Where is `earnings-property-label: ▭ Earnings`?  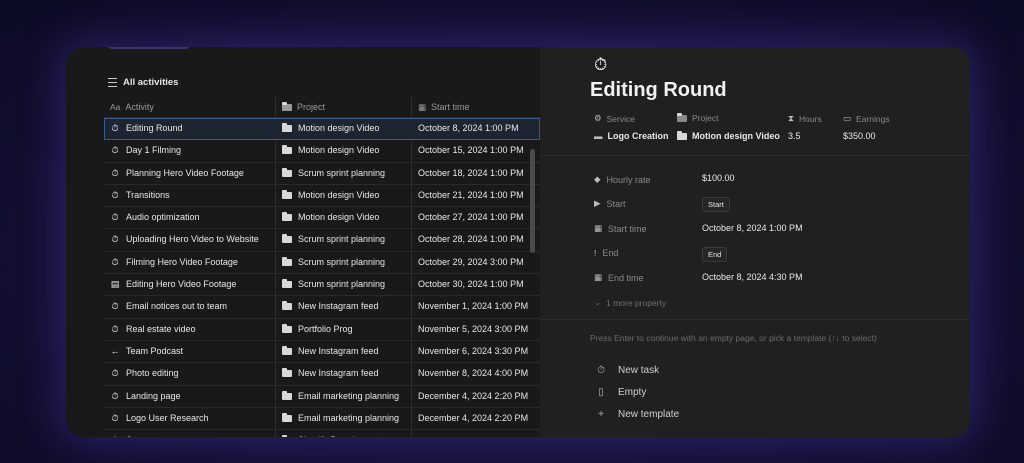 earnings-property-label: ▭ Earnings is located at coordinates (866, 118).